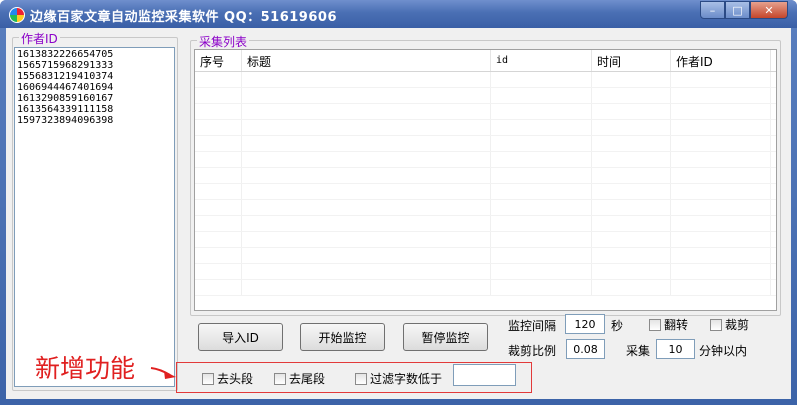  Describe the element at coordinates (235, 379) in the screenshot. I see `remove-head-label: 去头段` at that location.